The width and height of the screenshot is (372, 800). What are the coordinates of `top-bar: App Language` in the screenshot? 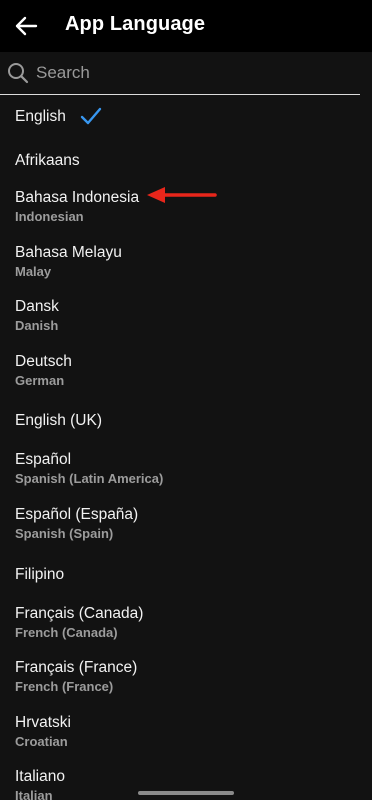 It's located at (186, 26).